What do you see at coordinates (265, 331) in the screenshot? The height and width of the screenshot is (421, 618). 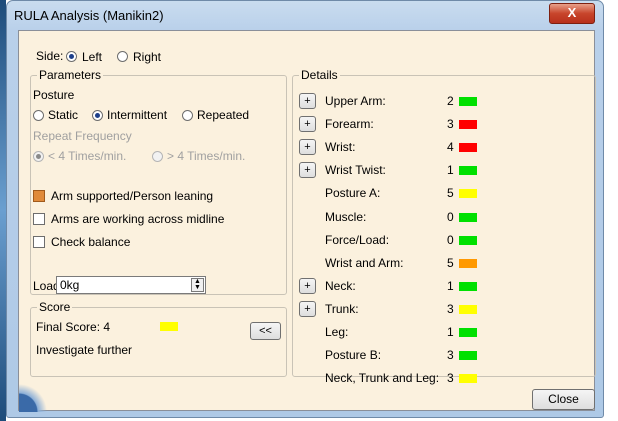 I see `toggle-details-button: <<` at bounding box center [265, 331].